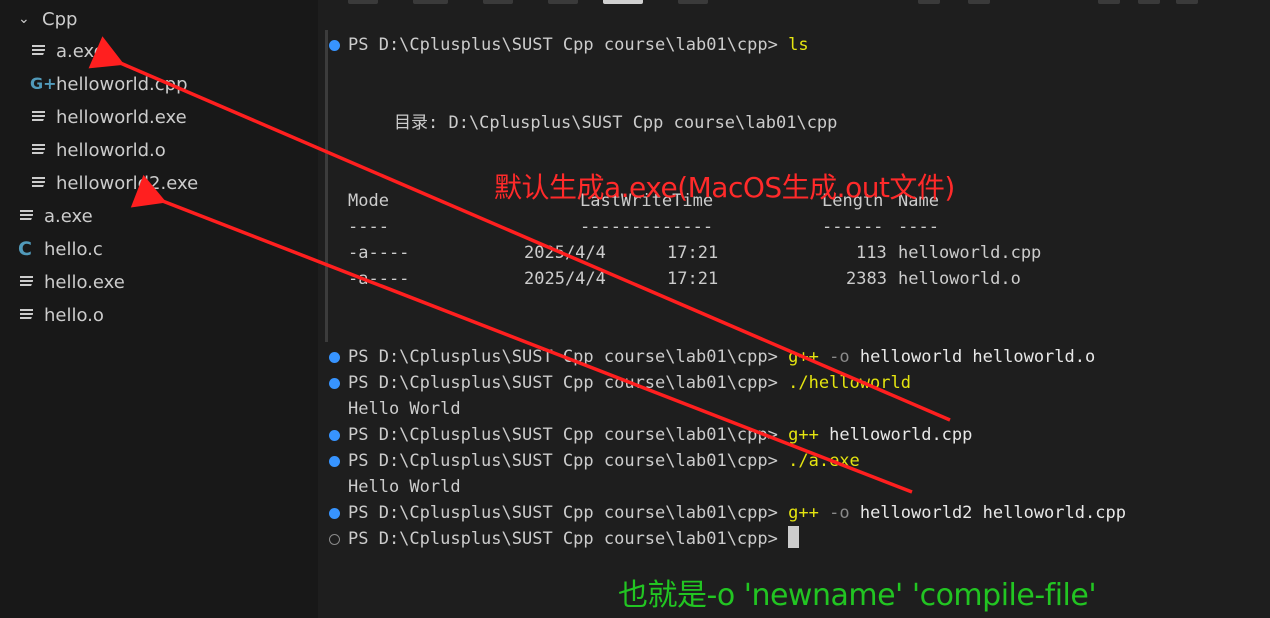 Image resolution: width=1270 pixels, height=618 pixels. I want to click on folder-label: Cpp, so click(60, 19).